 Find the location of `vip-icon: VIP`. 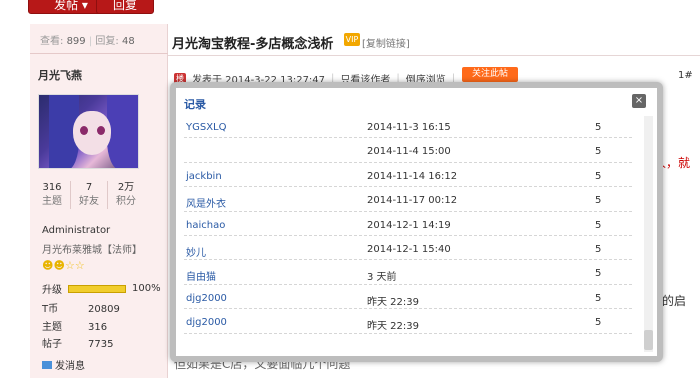

vip-icon: VIP is located at coordinates (352, 39).